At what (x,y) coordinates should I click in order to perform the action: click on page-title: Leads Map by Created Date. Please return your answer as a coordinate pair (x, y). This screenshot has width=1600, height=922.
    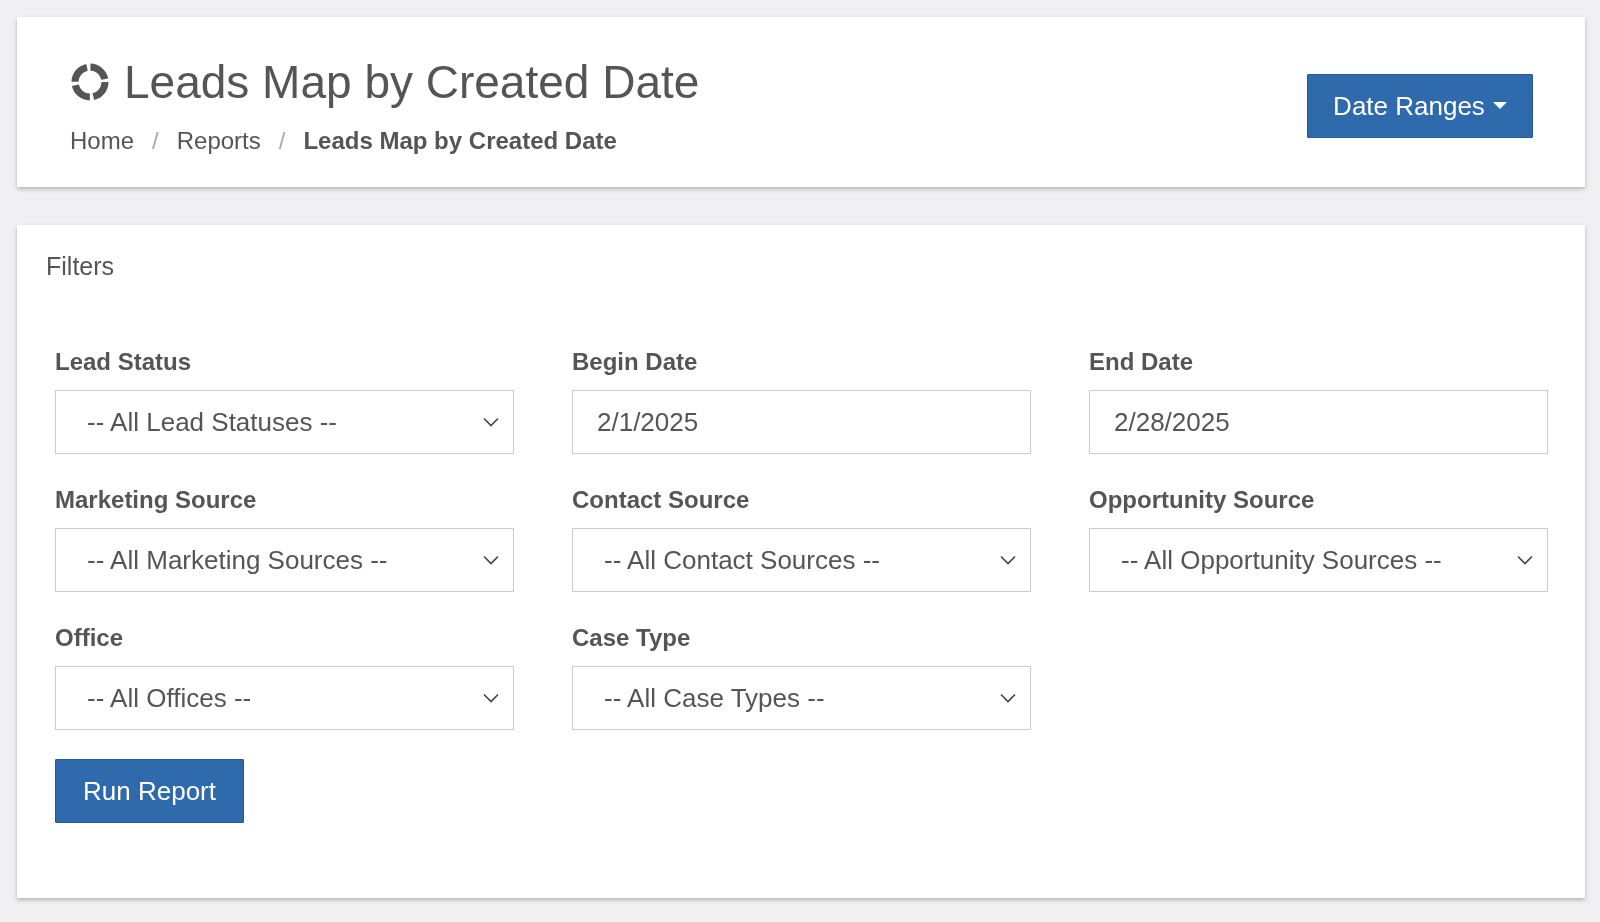
    Looking at the image, I should click on (412, 82).